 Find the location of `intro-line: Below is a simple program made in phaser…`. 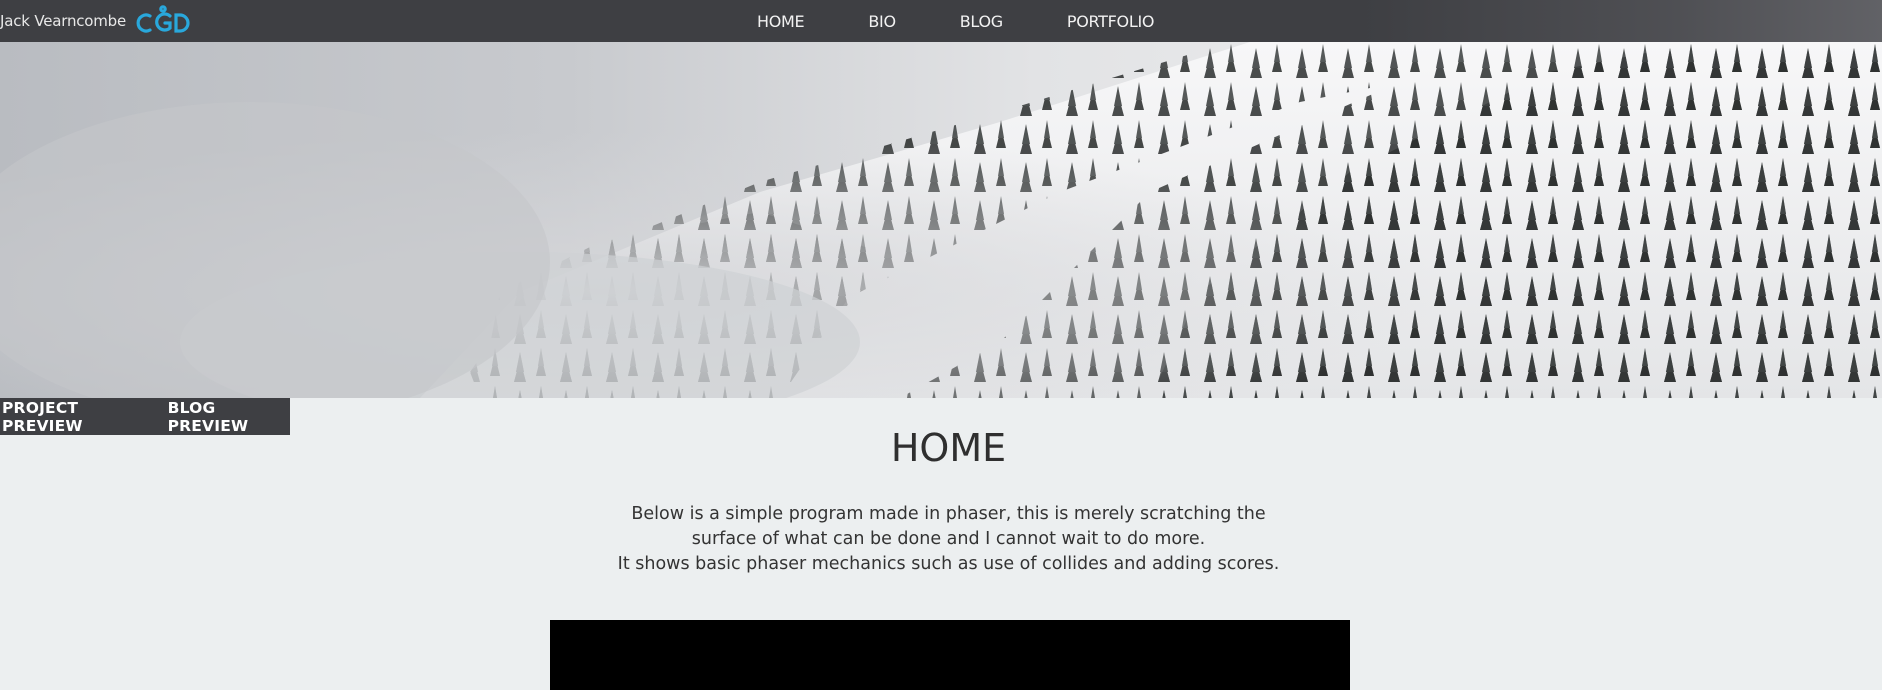

intro-line: Below is a simple program made in phaser… is located at coordinates (948, 514).